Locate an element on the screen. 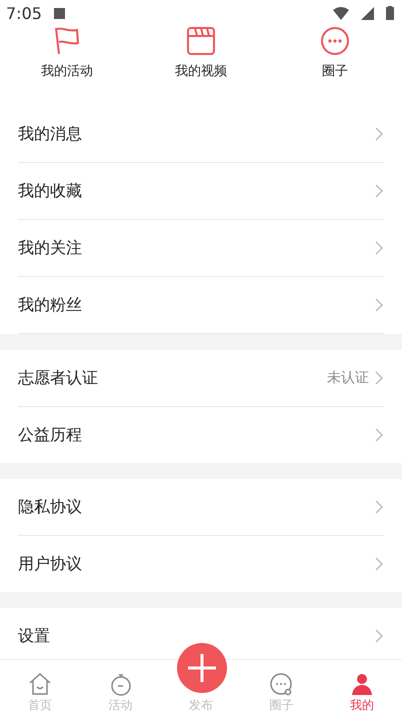 The image size is (402, 716). menu-row: 隐私协议 is located at coordinates (201, 507).